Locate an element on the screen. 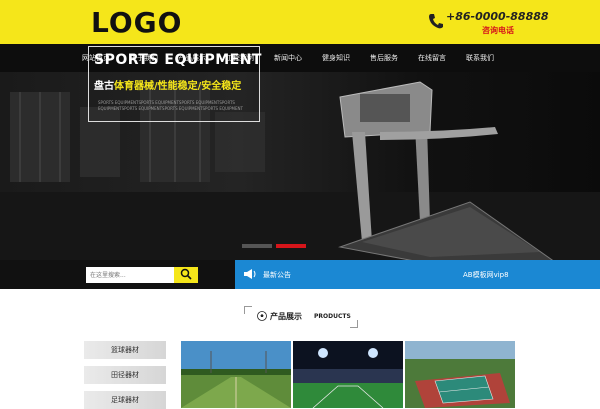  phone-icon is located at coordinates (436, 21).